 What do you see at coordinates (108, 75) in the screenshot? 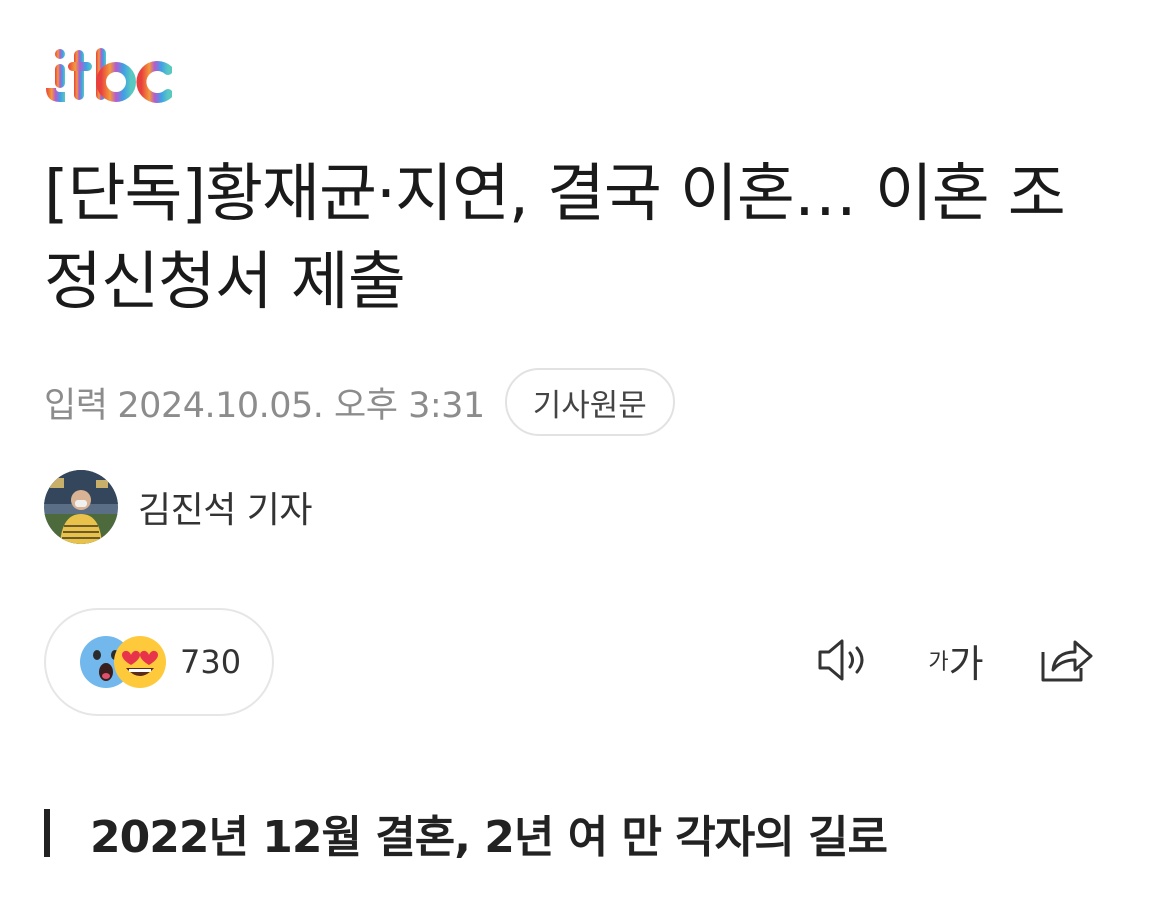
I see `jtbc-logo` at bounding box center [108, 75].